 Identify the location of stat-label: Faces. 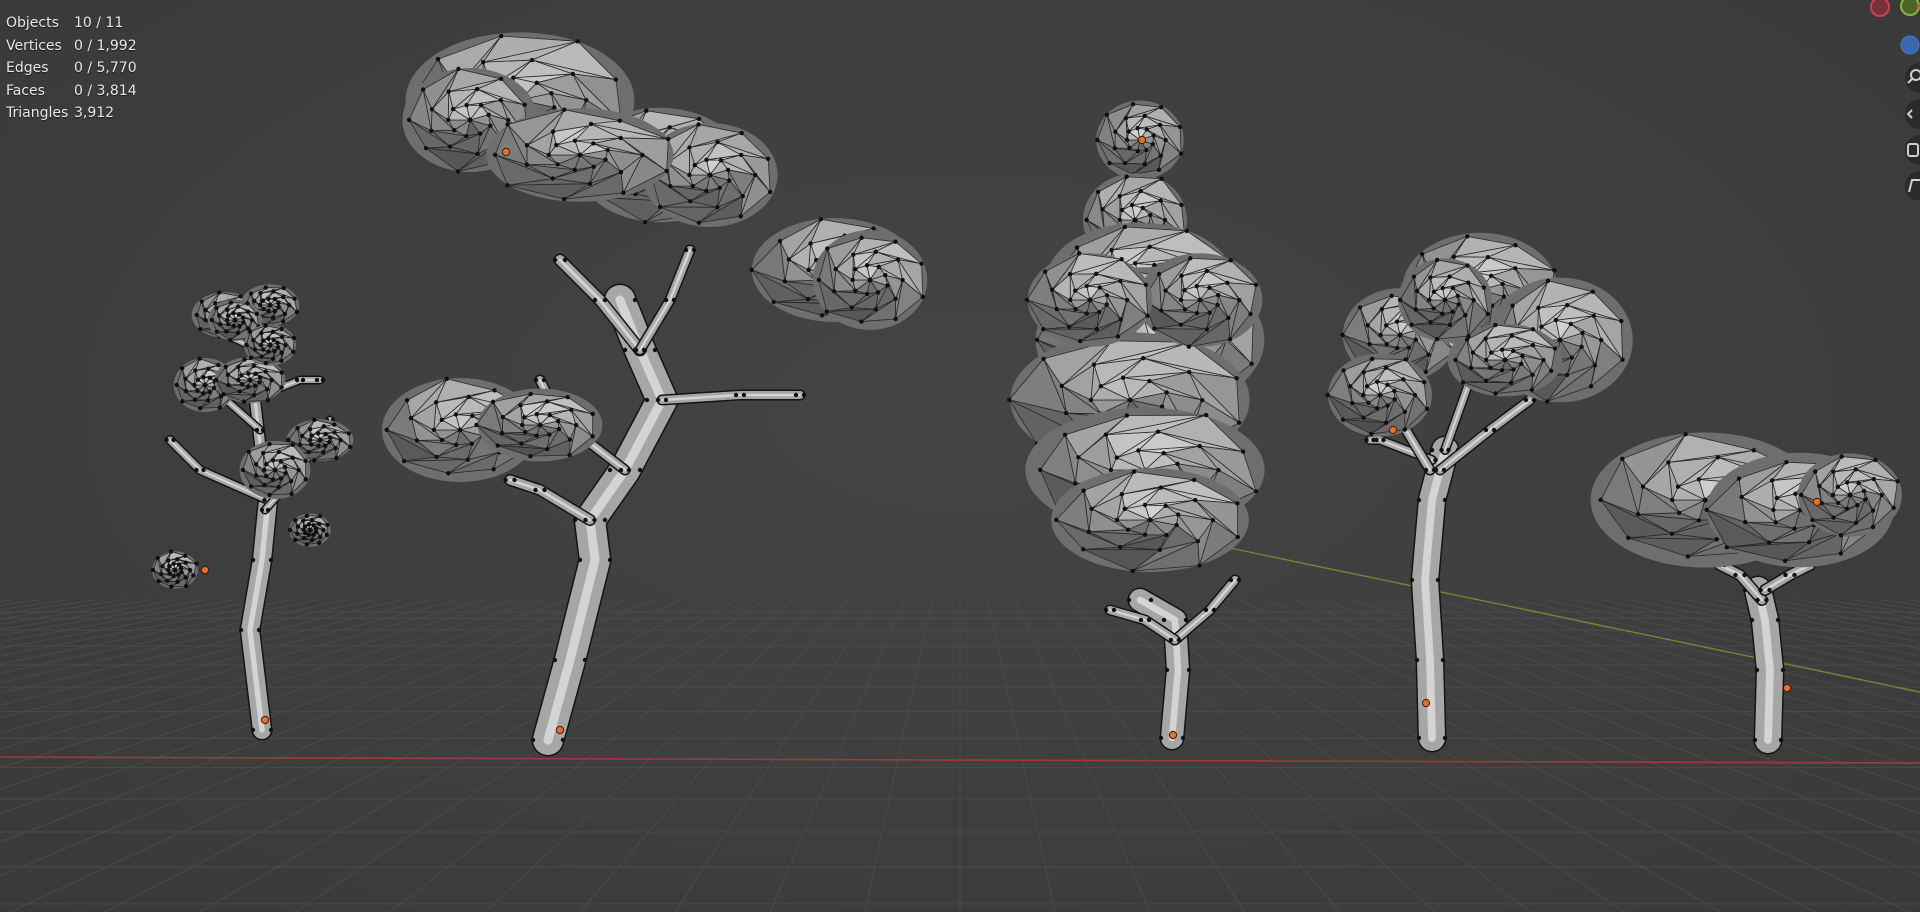
(25, 90).